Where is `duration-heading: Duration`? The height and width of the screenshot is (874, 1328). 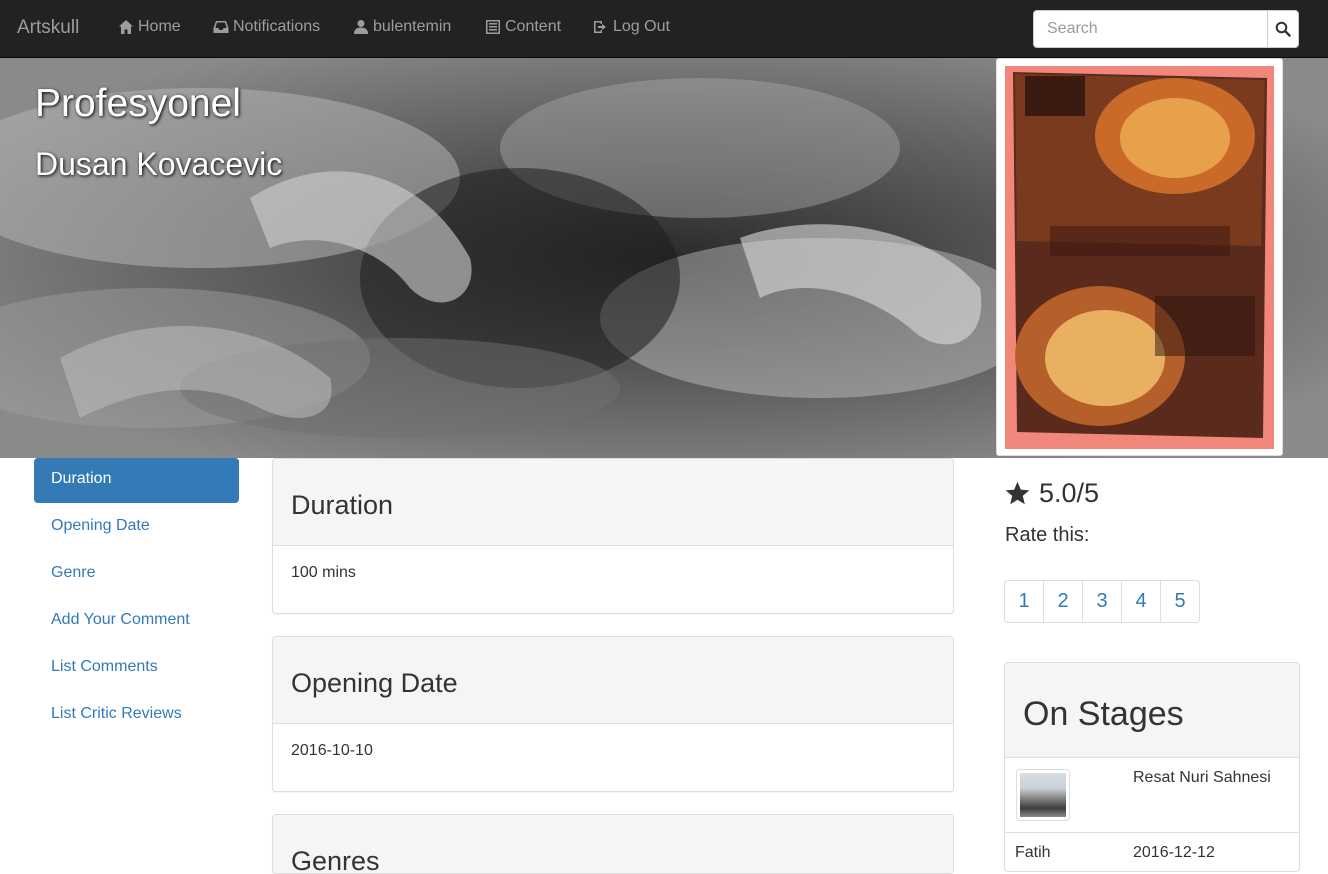 duration-heading: Duration is located at coordinates (613, 502).